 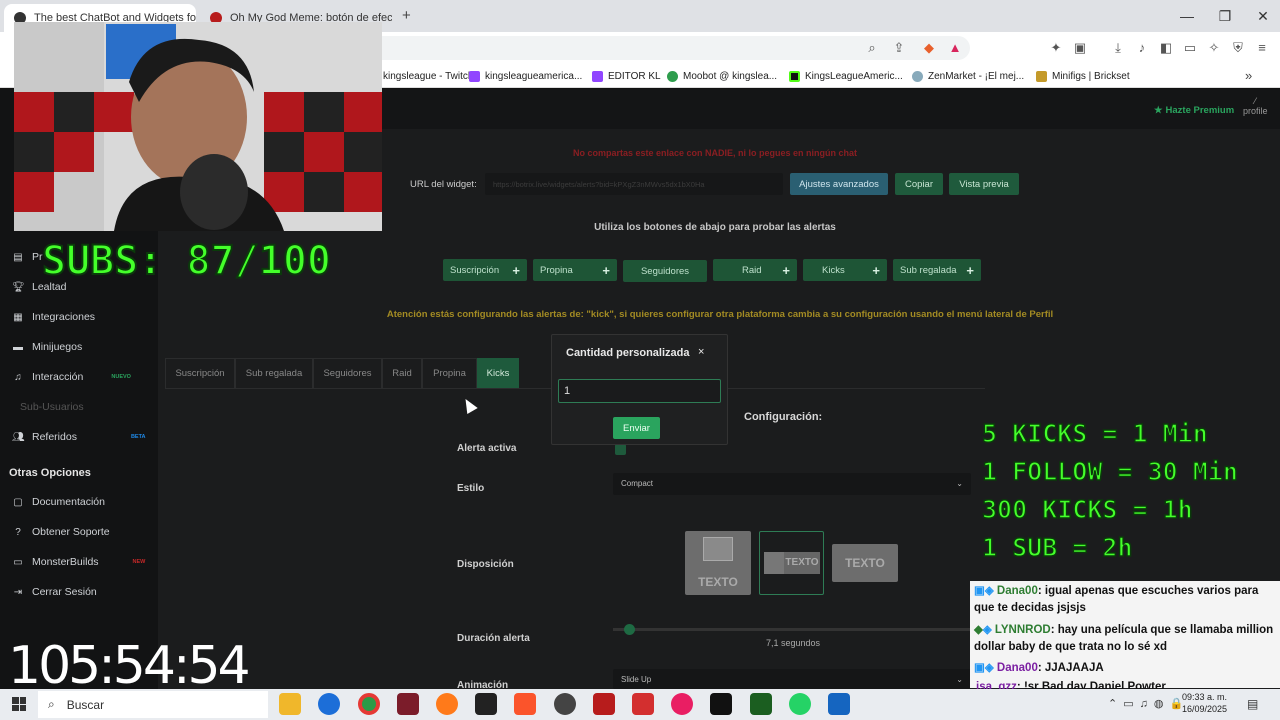 What do you see at coordinates (793, 629) in the screenshot?
I see `duration-slider` at bounding box center [793, 629].